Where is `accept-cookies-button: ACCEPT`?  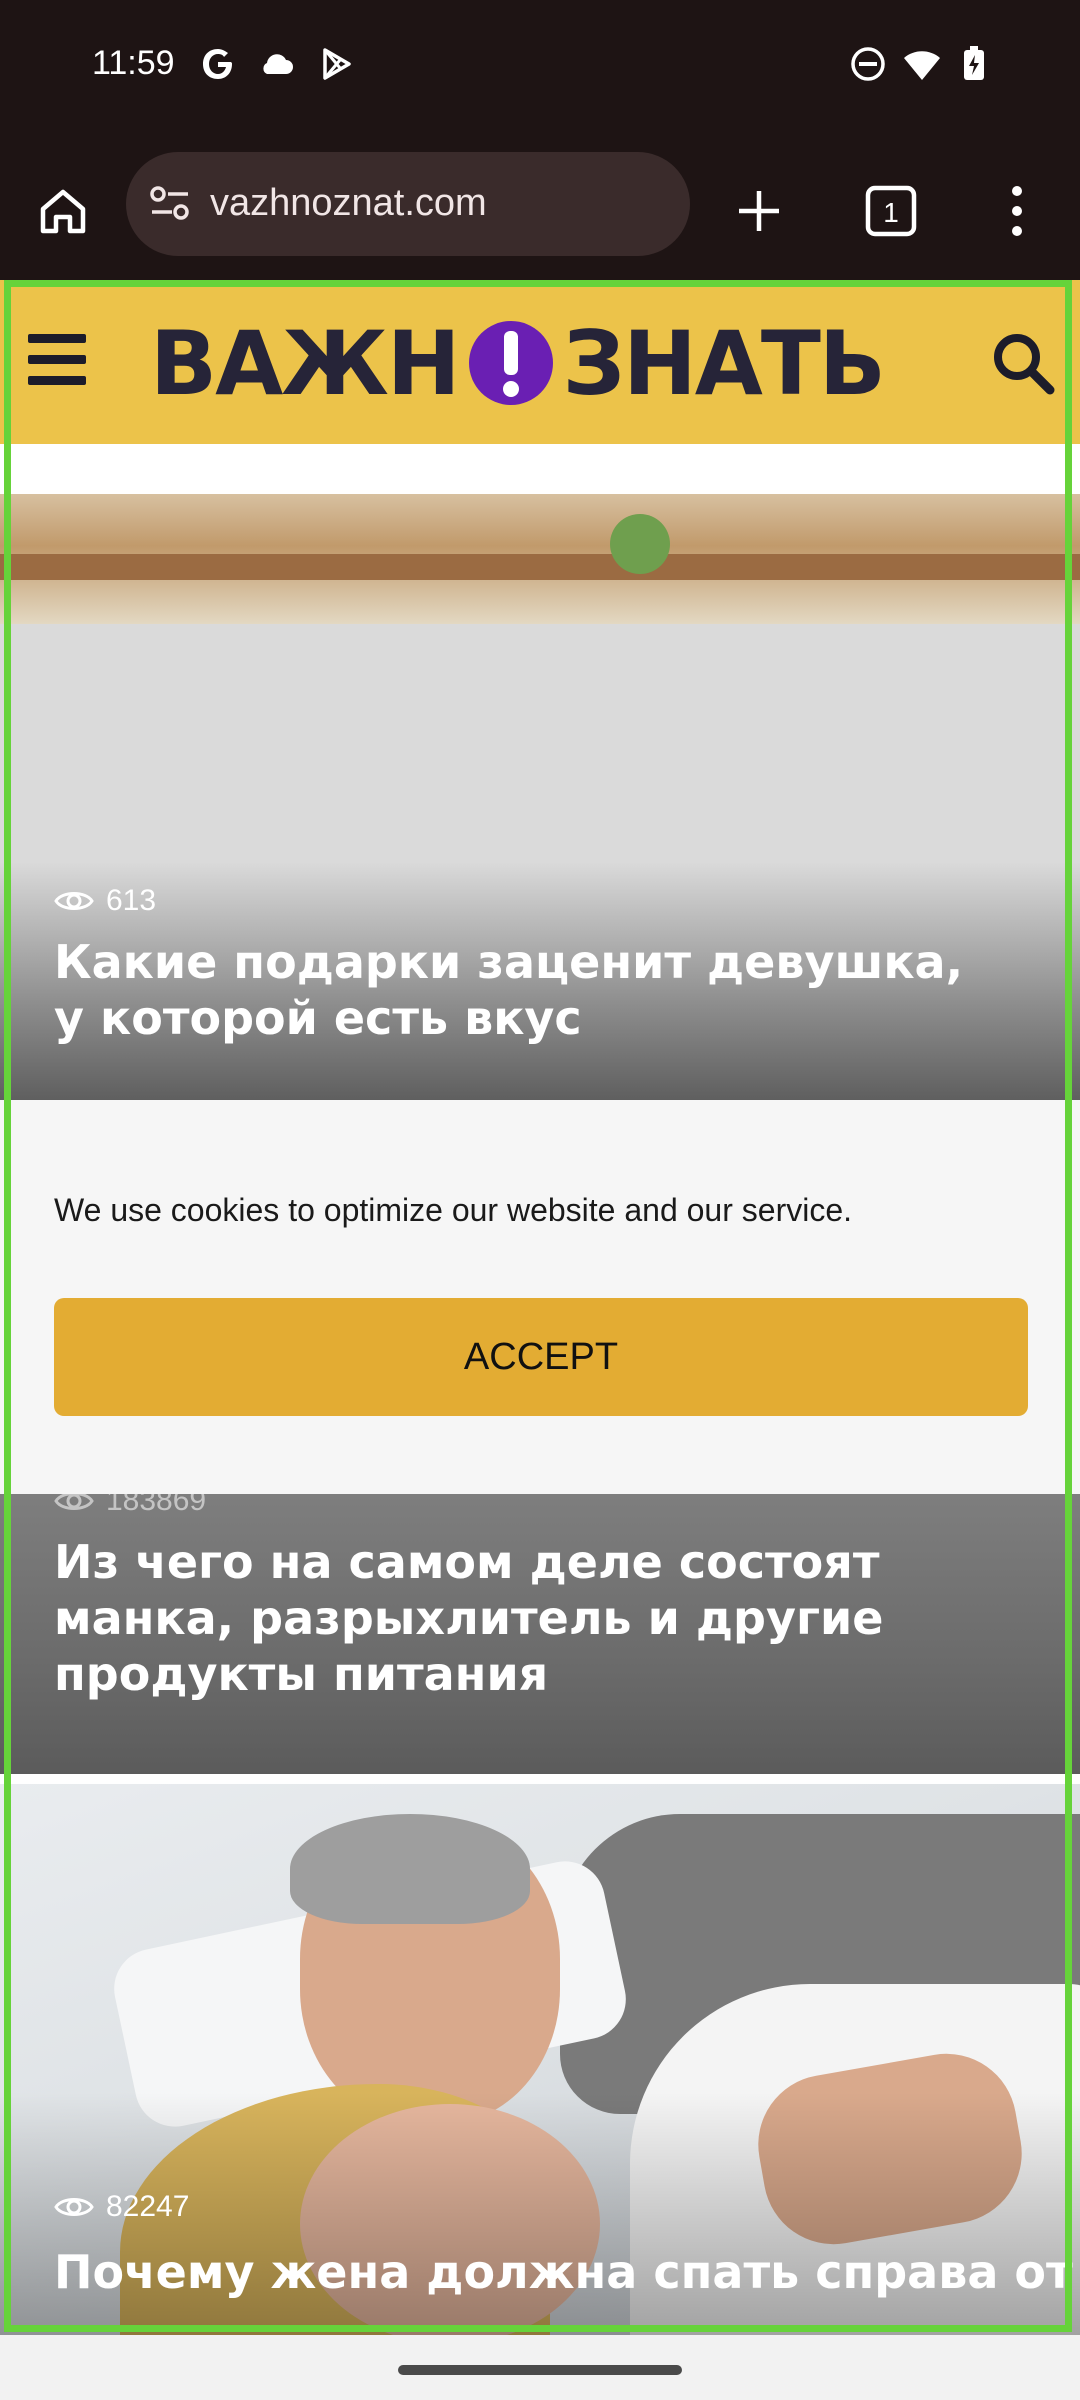
accept-cookies-button: ACCEPT is located at coordinates (541, 1357).